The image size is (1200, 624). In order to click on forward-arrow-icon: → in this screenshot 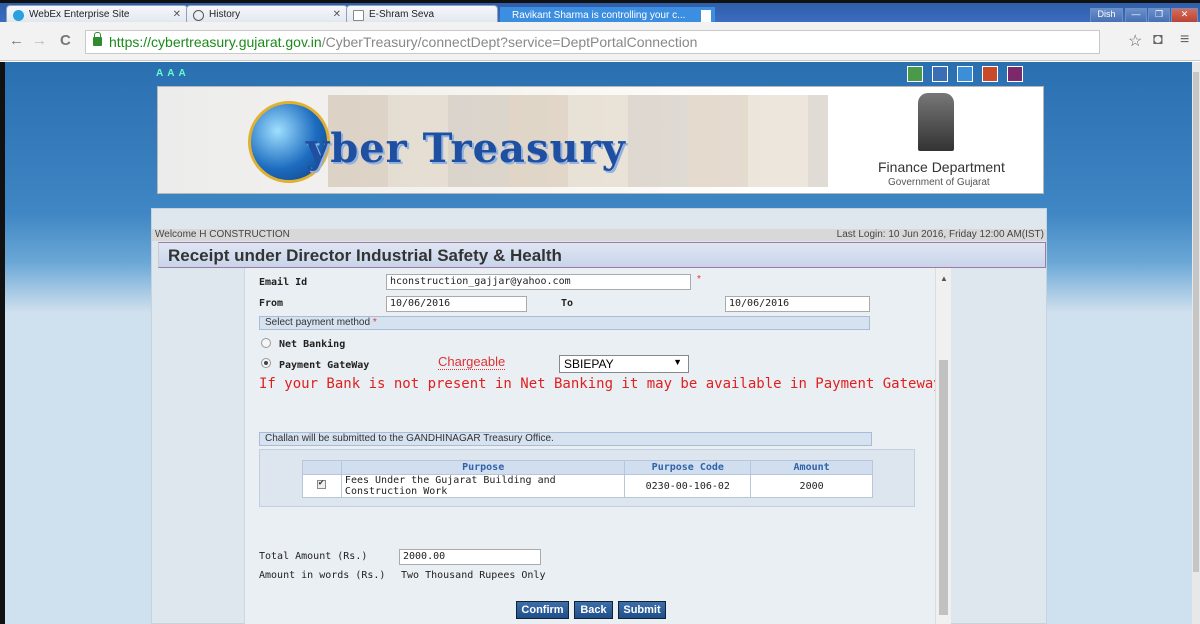, I will do `click(39, 40)`.